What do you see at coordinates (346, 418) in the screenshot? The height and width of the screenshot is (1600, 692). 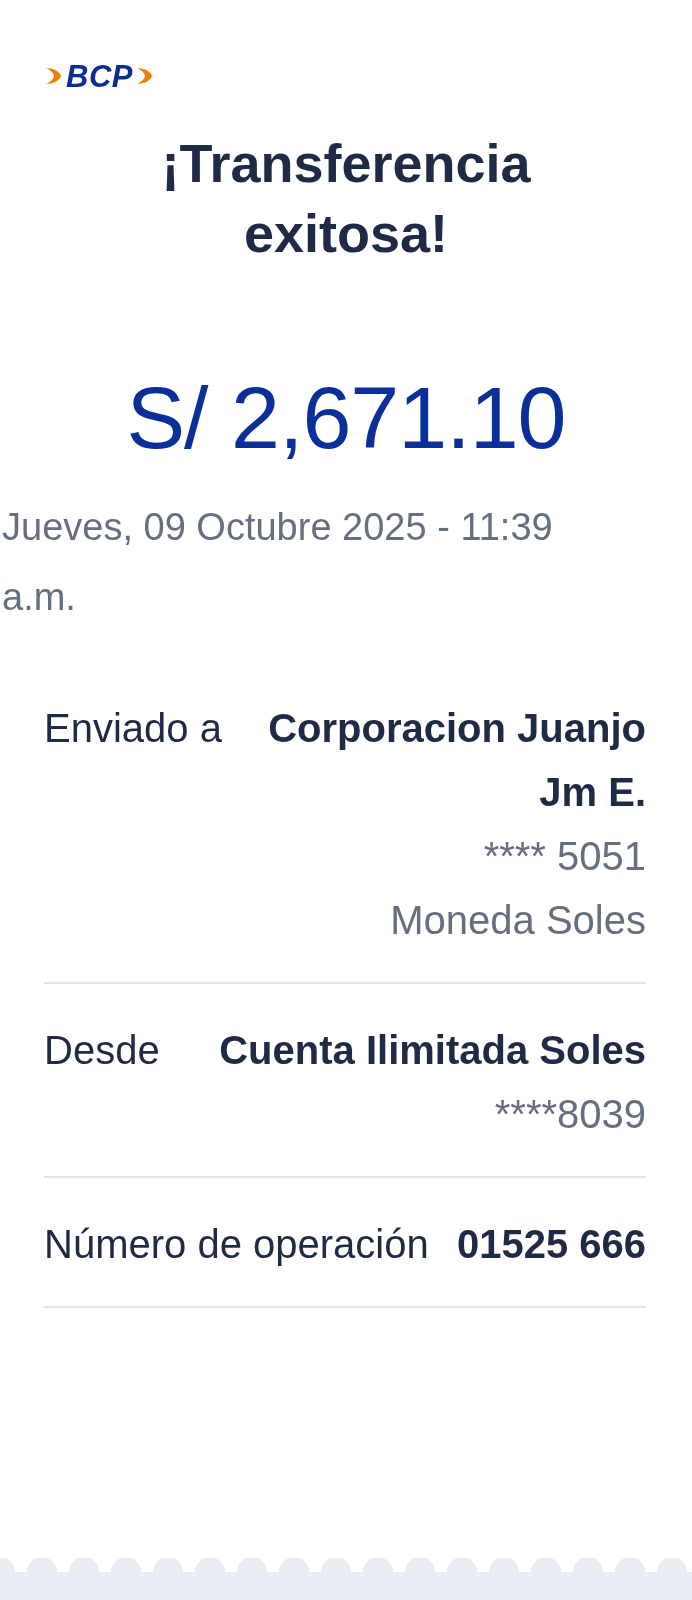 I see `amount: S/ 2,671.10` at bounding box center [346, 418].